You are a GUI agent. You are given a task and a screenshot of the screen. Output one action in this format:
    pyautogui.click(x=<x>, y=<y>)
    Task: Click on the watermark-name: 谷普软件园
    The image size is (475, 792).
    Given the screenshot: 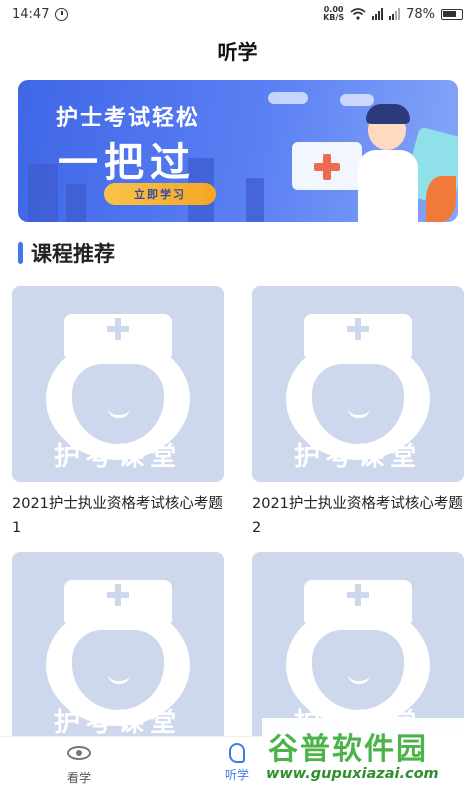 What is the action you would take?
    pyautogui.click(x=348, y=749)
    